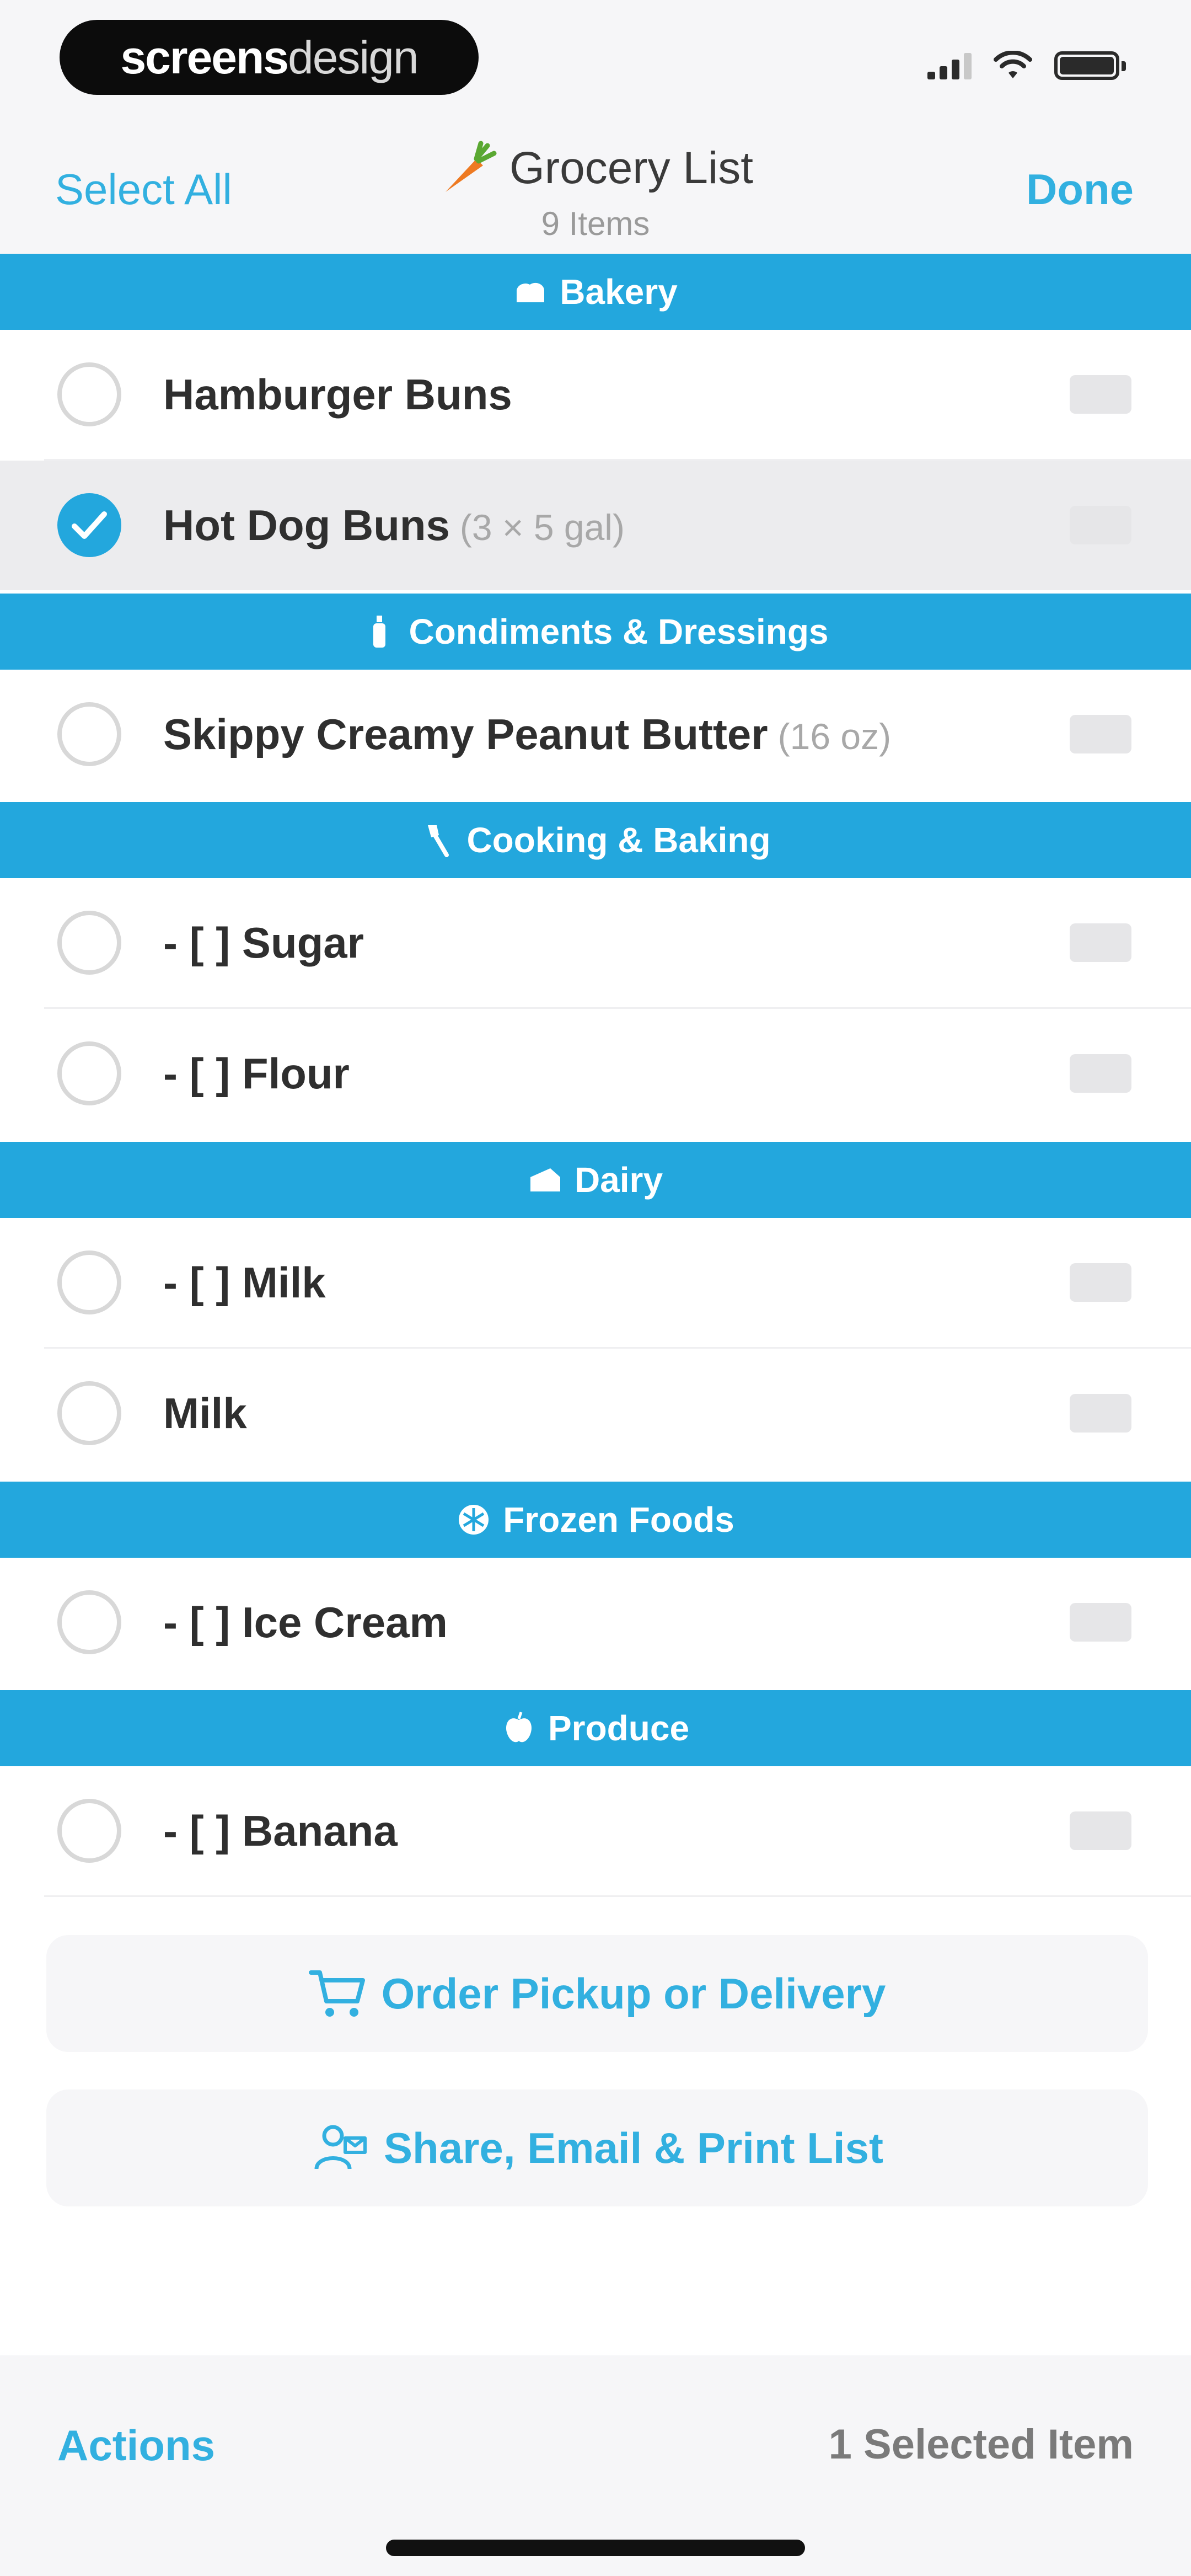  Describe the element at coordinates (1080, 189) in the screenshot. I see `done-button: Done` at that location.